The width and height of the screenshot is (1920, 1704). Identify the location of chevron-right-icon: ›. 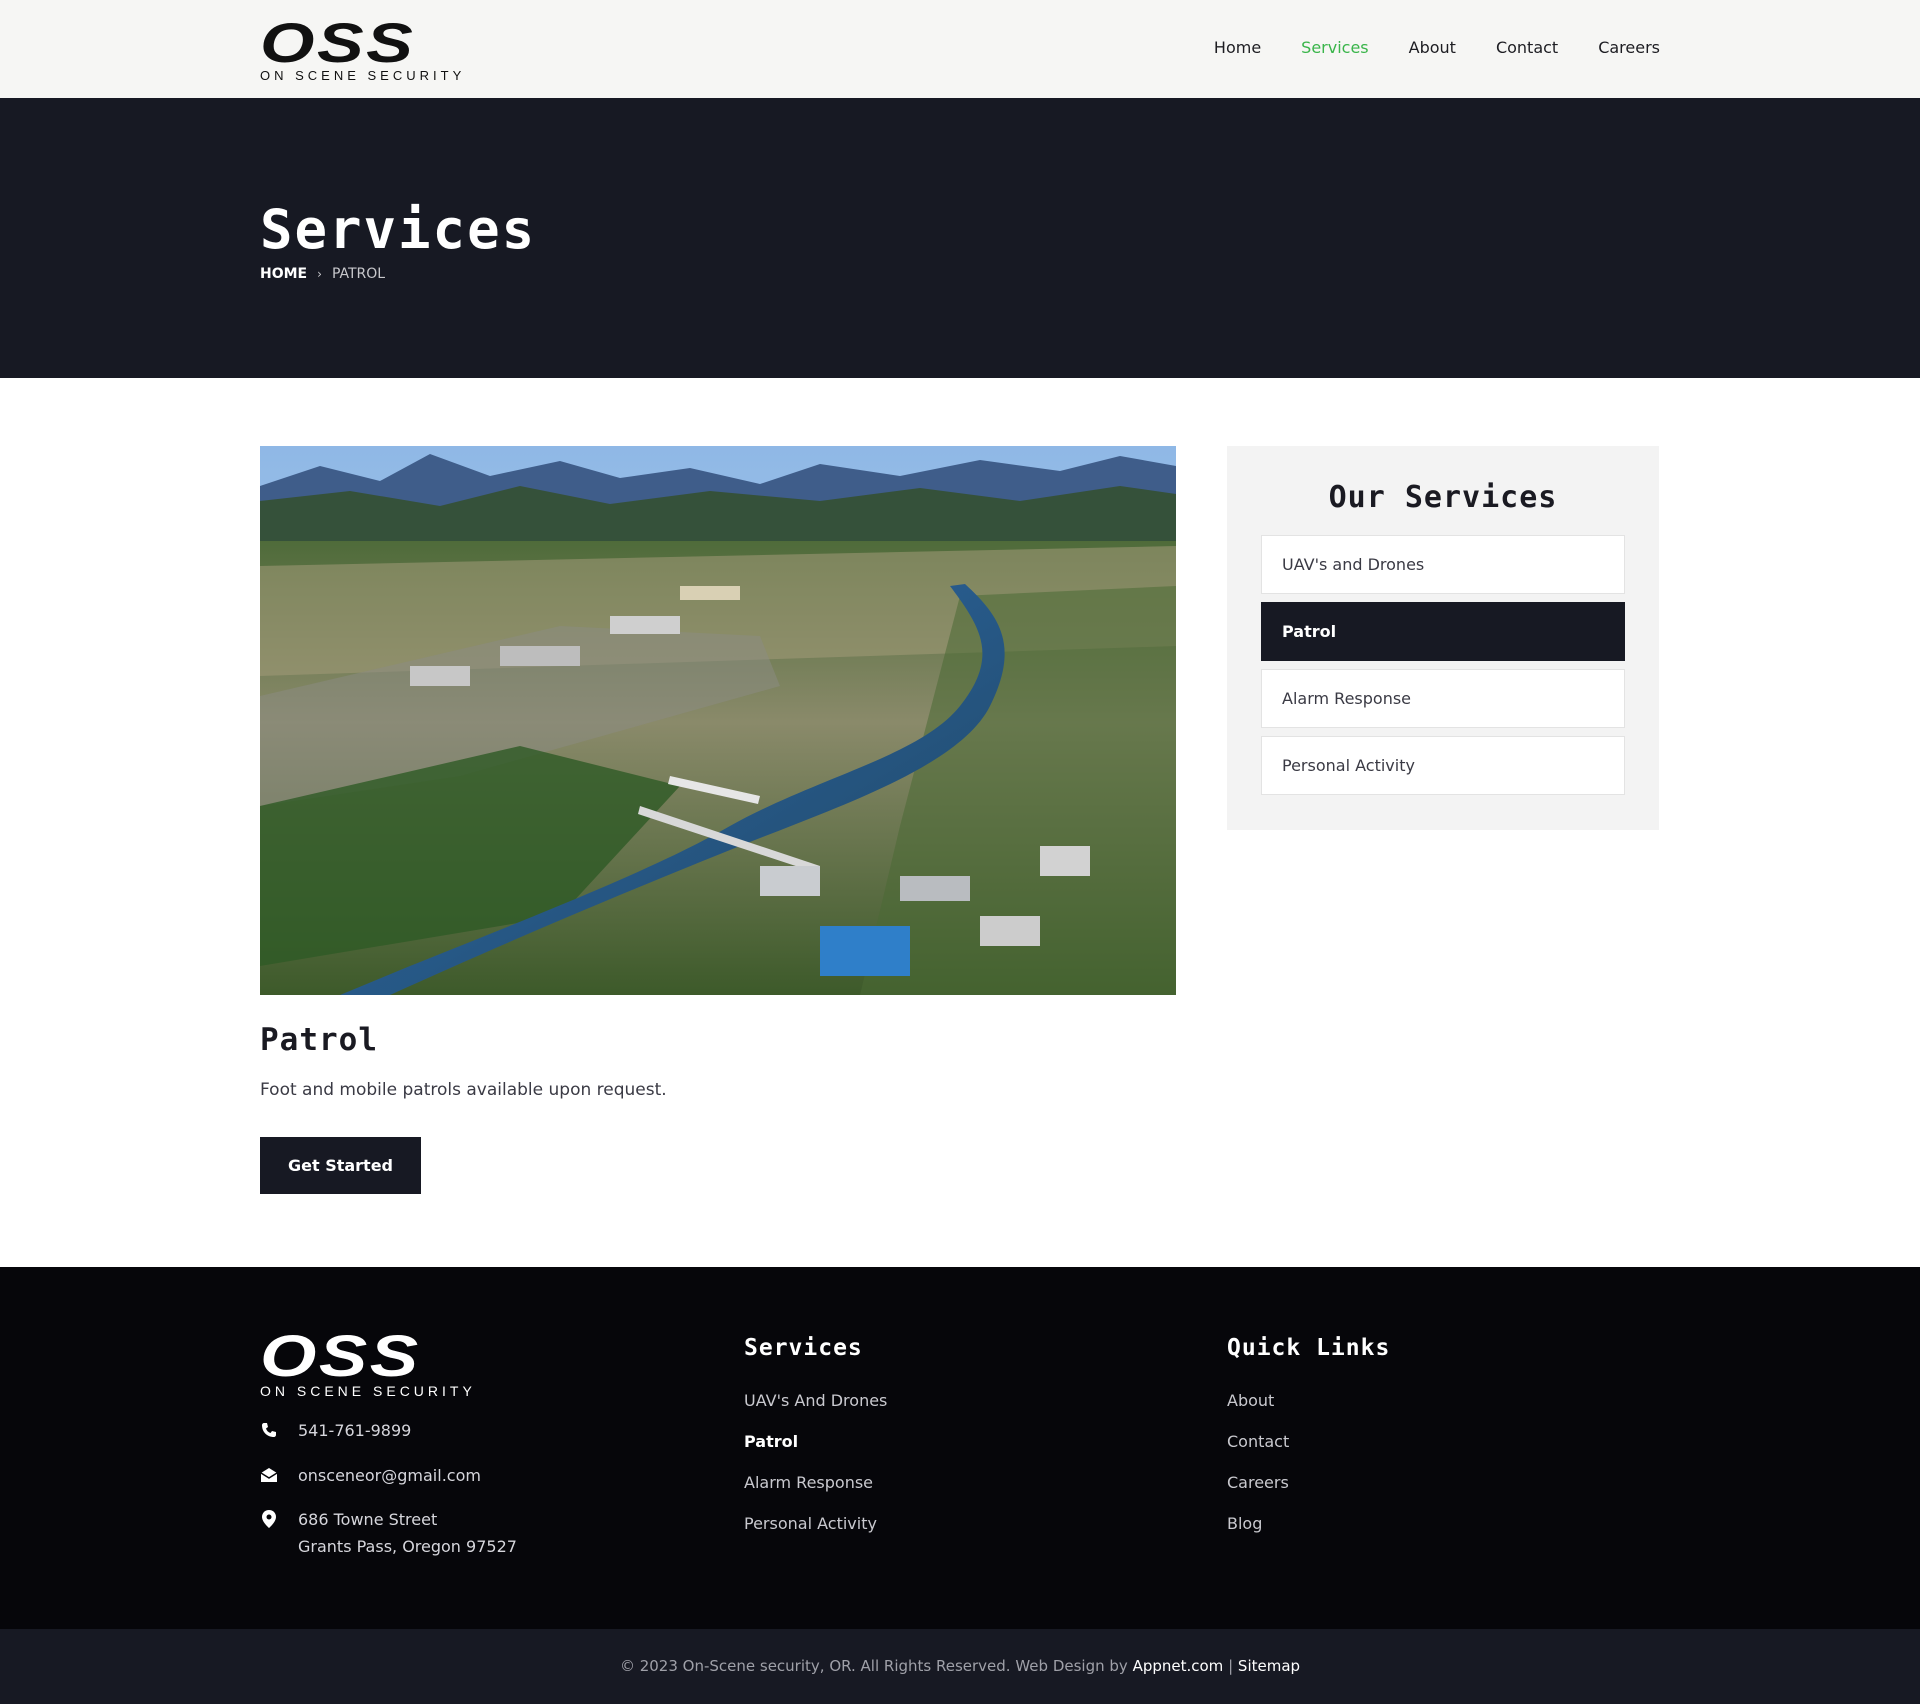
(319, 274).